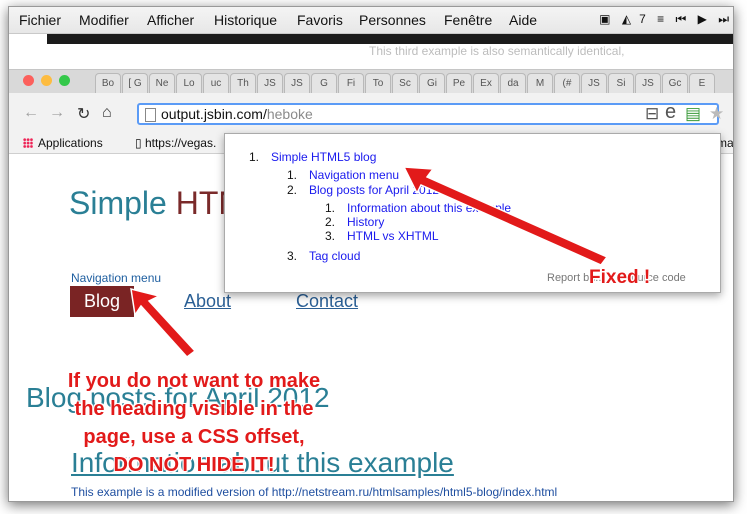  I want to click on advice-line-4: DO NOT HIDE IT!, so click(194, 465).